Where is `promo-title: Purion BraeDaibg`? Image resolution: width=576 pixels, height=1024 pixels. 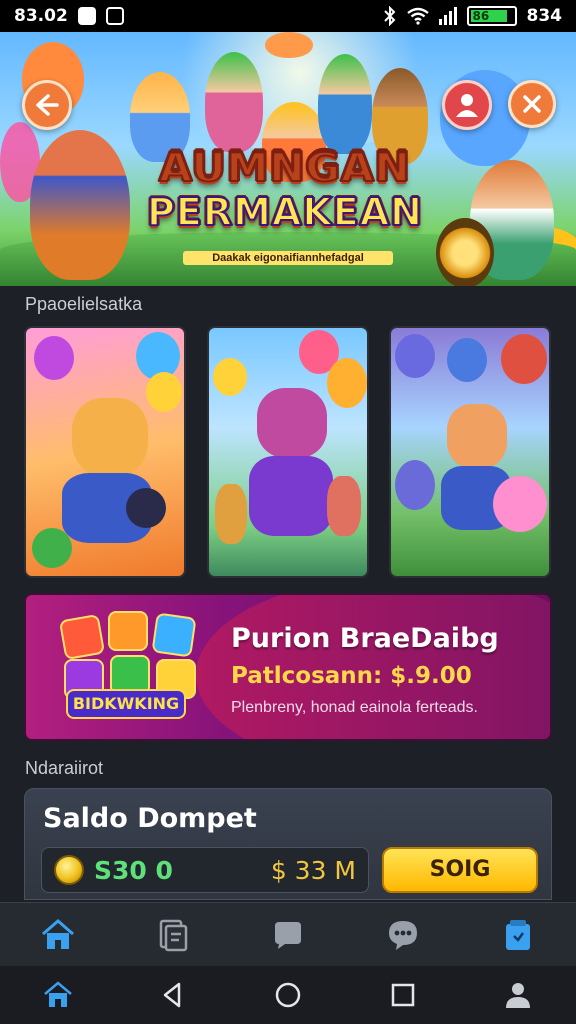 promo-title: Purion BraeDaibg is located at coordinates (365, 638).